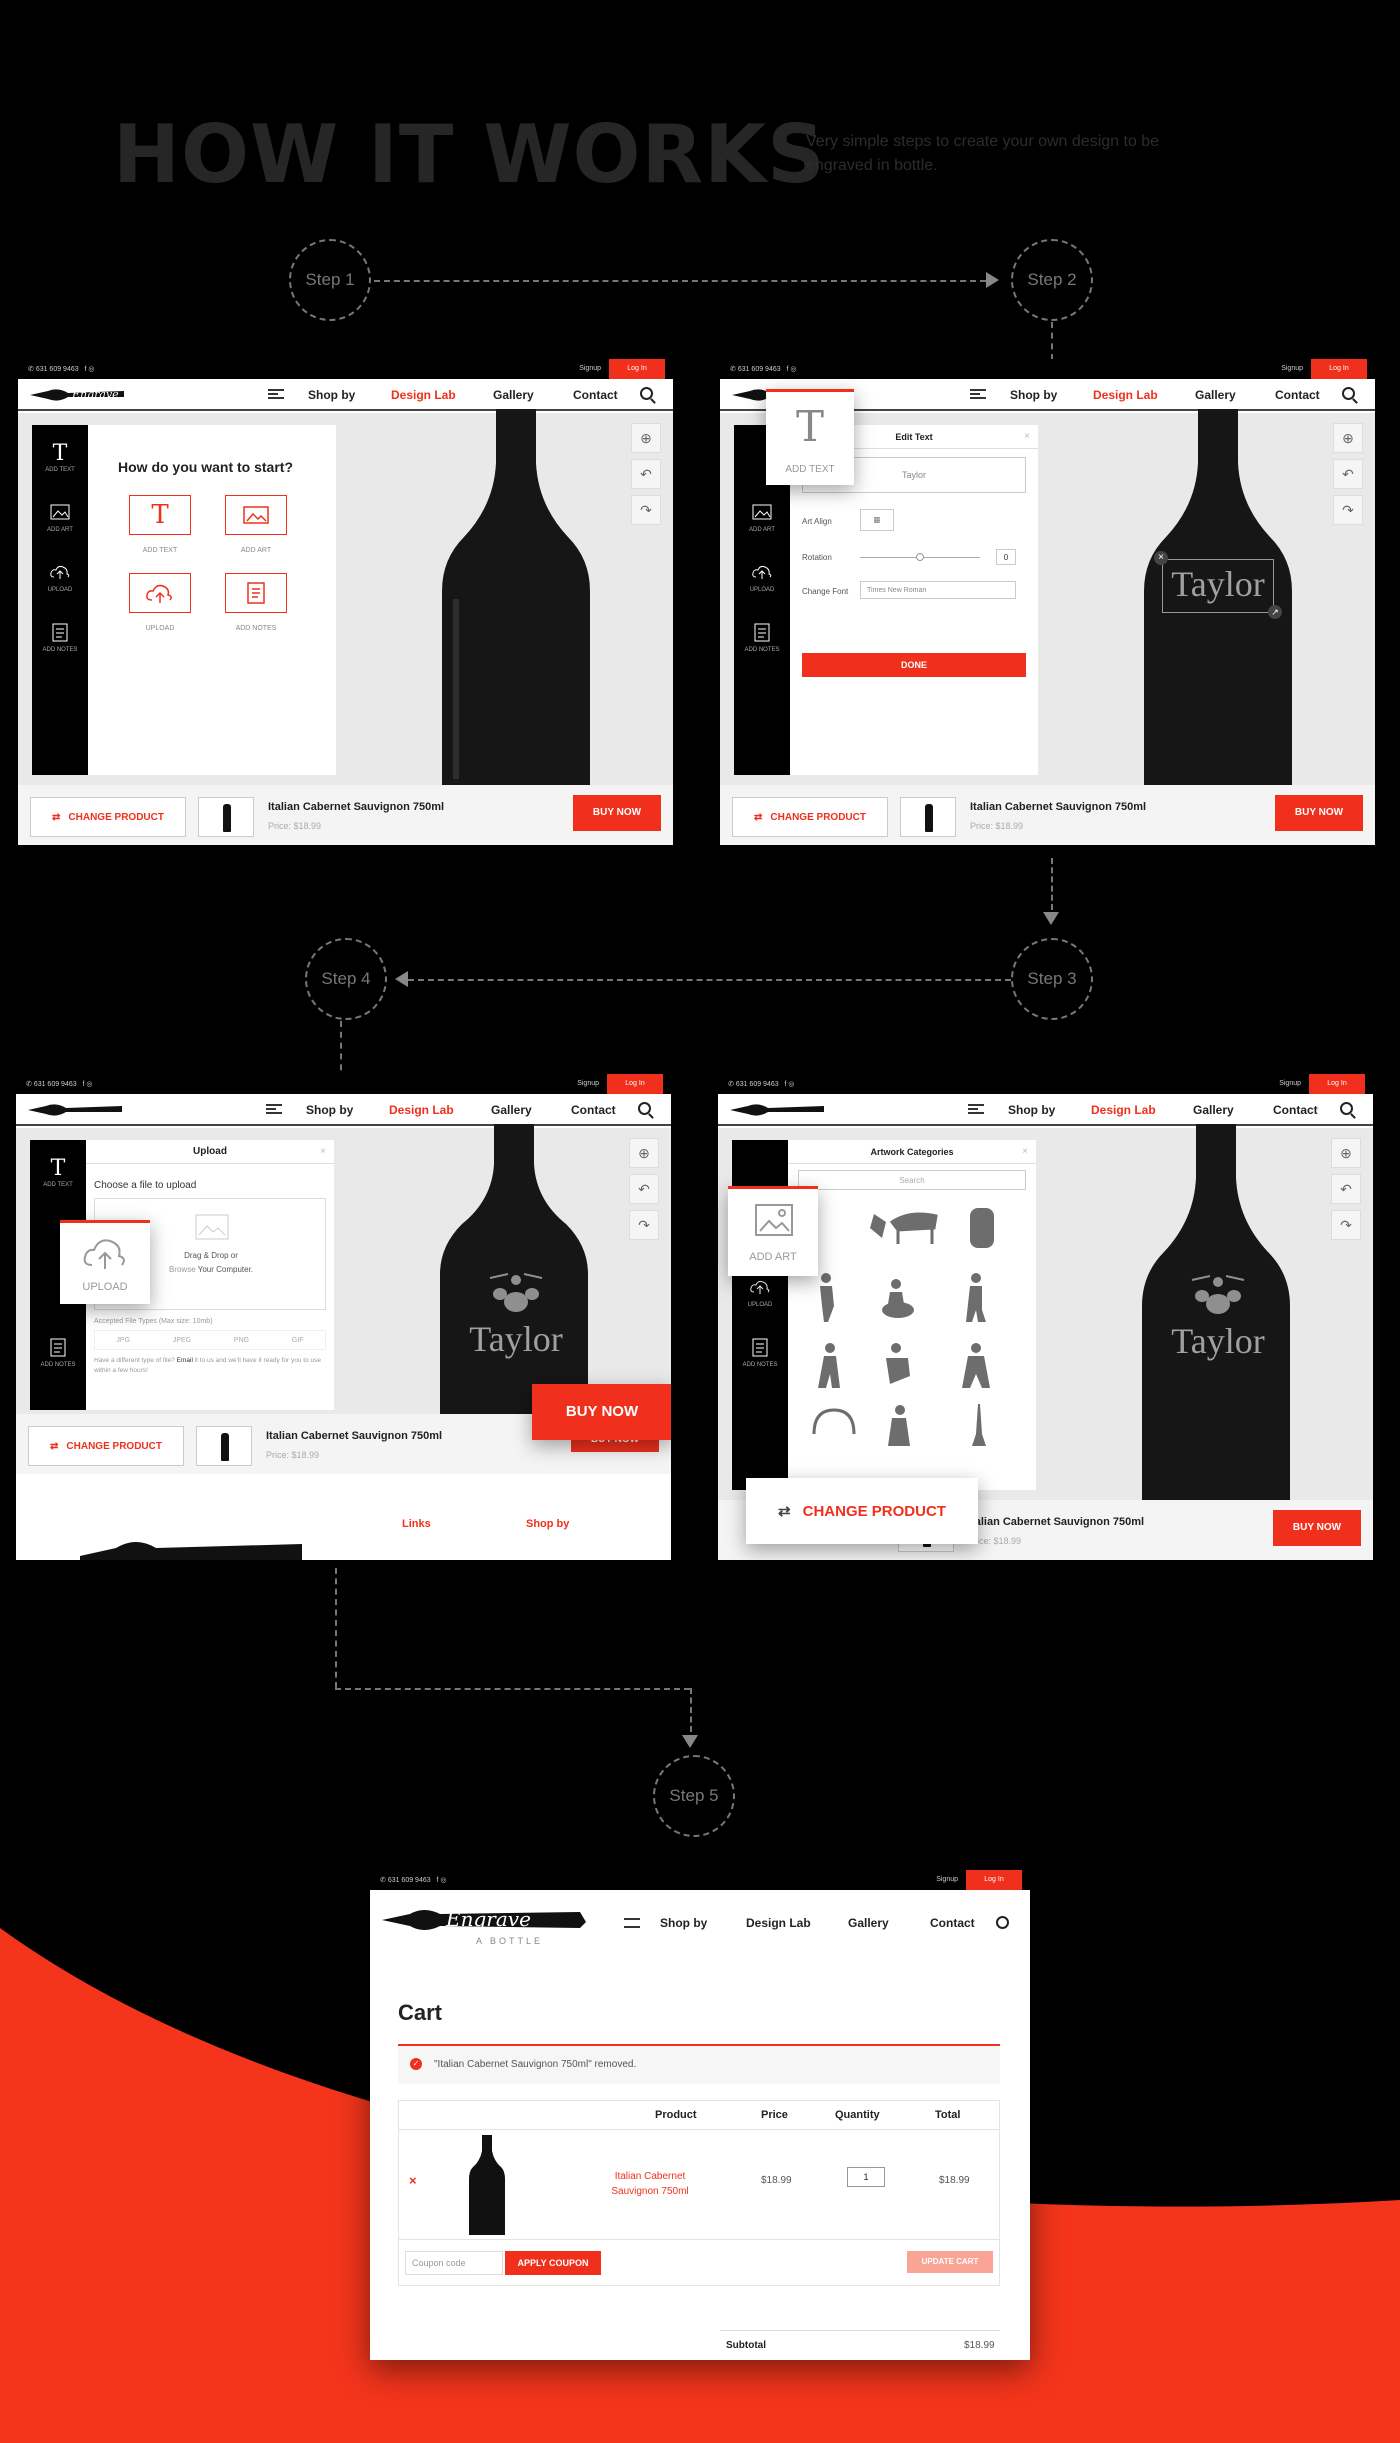  What do you see at coordinates (914, 665) in the screenshot?
I see `done-button: DONE` at bounding box center [914, 665].